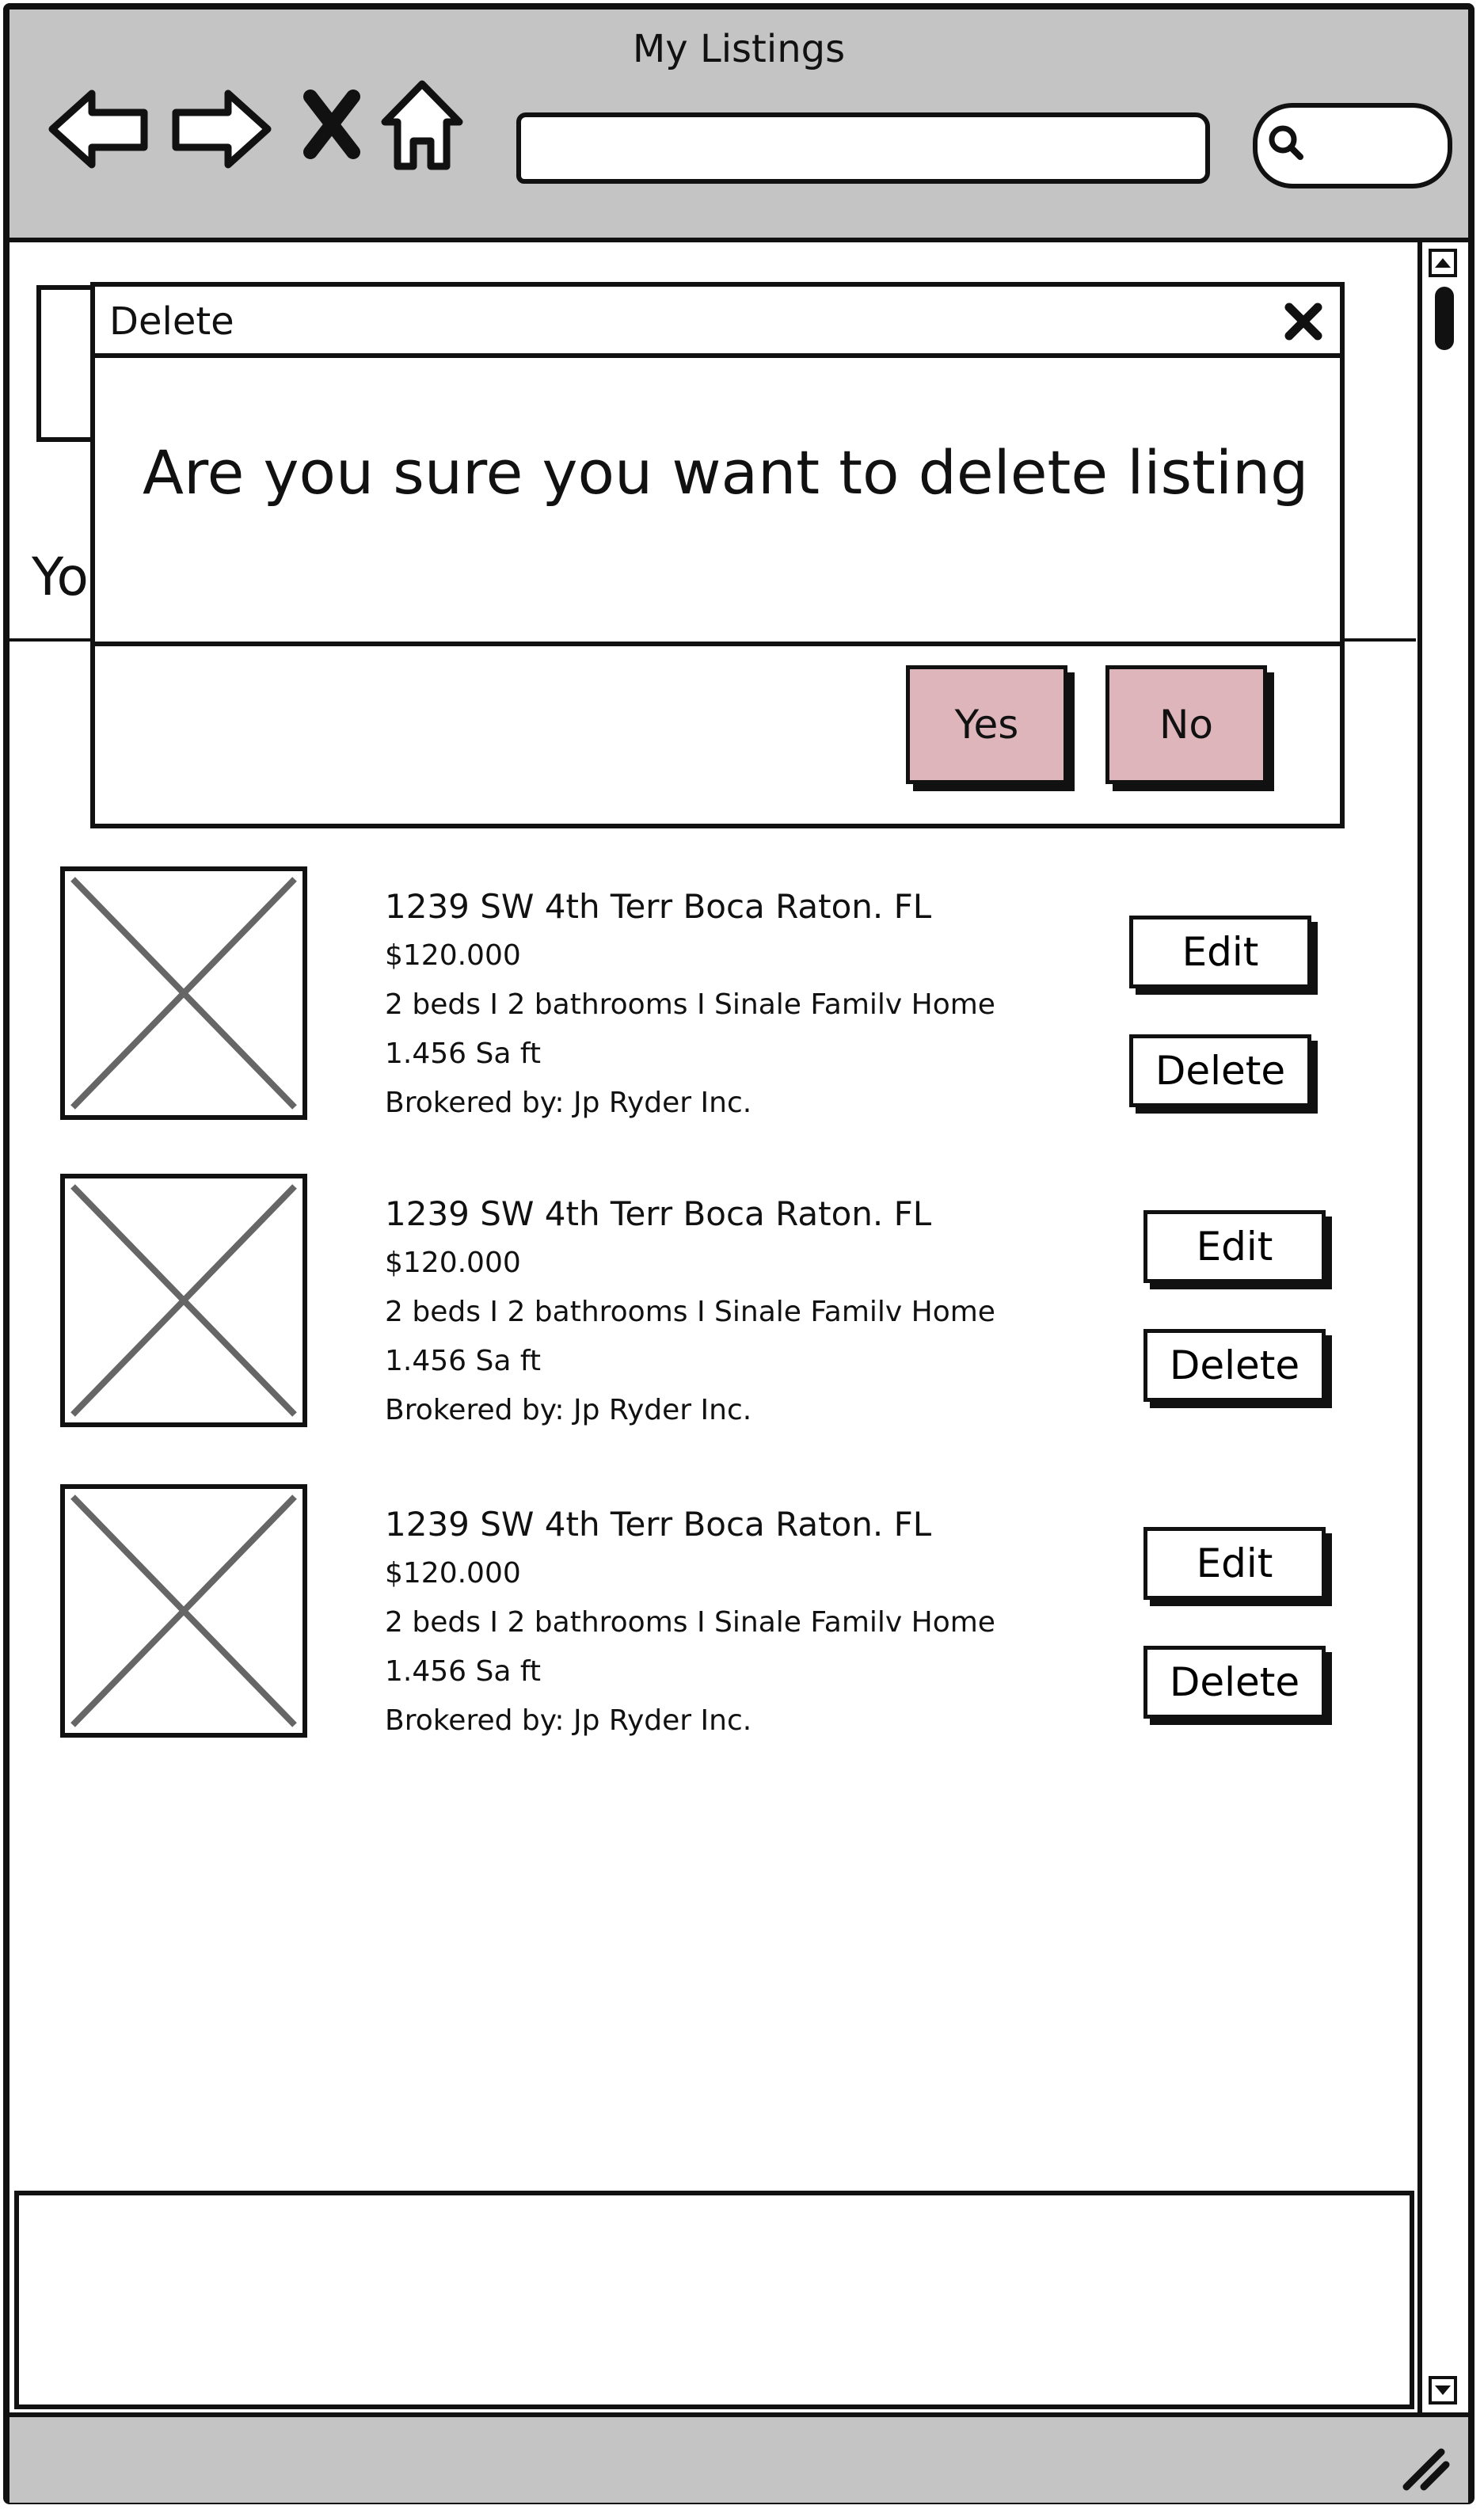 The width and height of the screenshot is (1484, 2513). What do you see at coordinates (332, 124) in the screenshot?
I see `stop-icon` at bounding box center [332, 124].